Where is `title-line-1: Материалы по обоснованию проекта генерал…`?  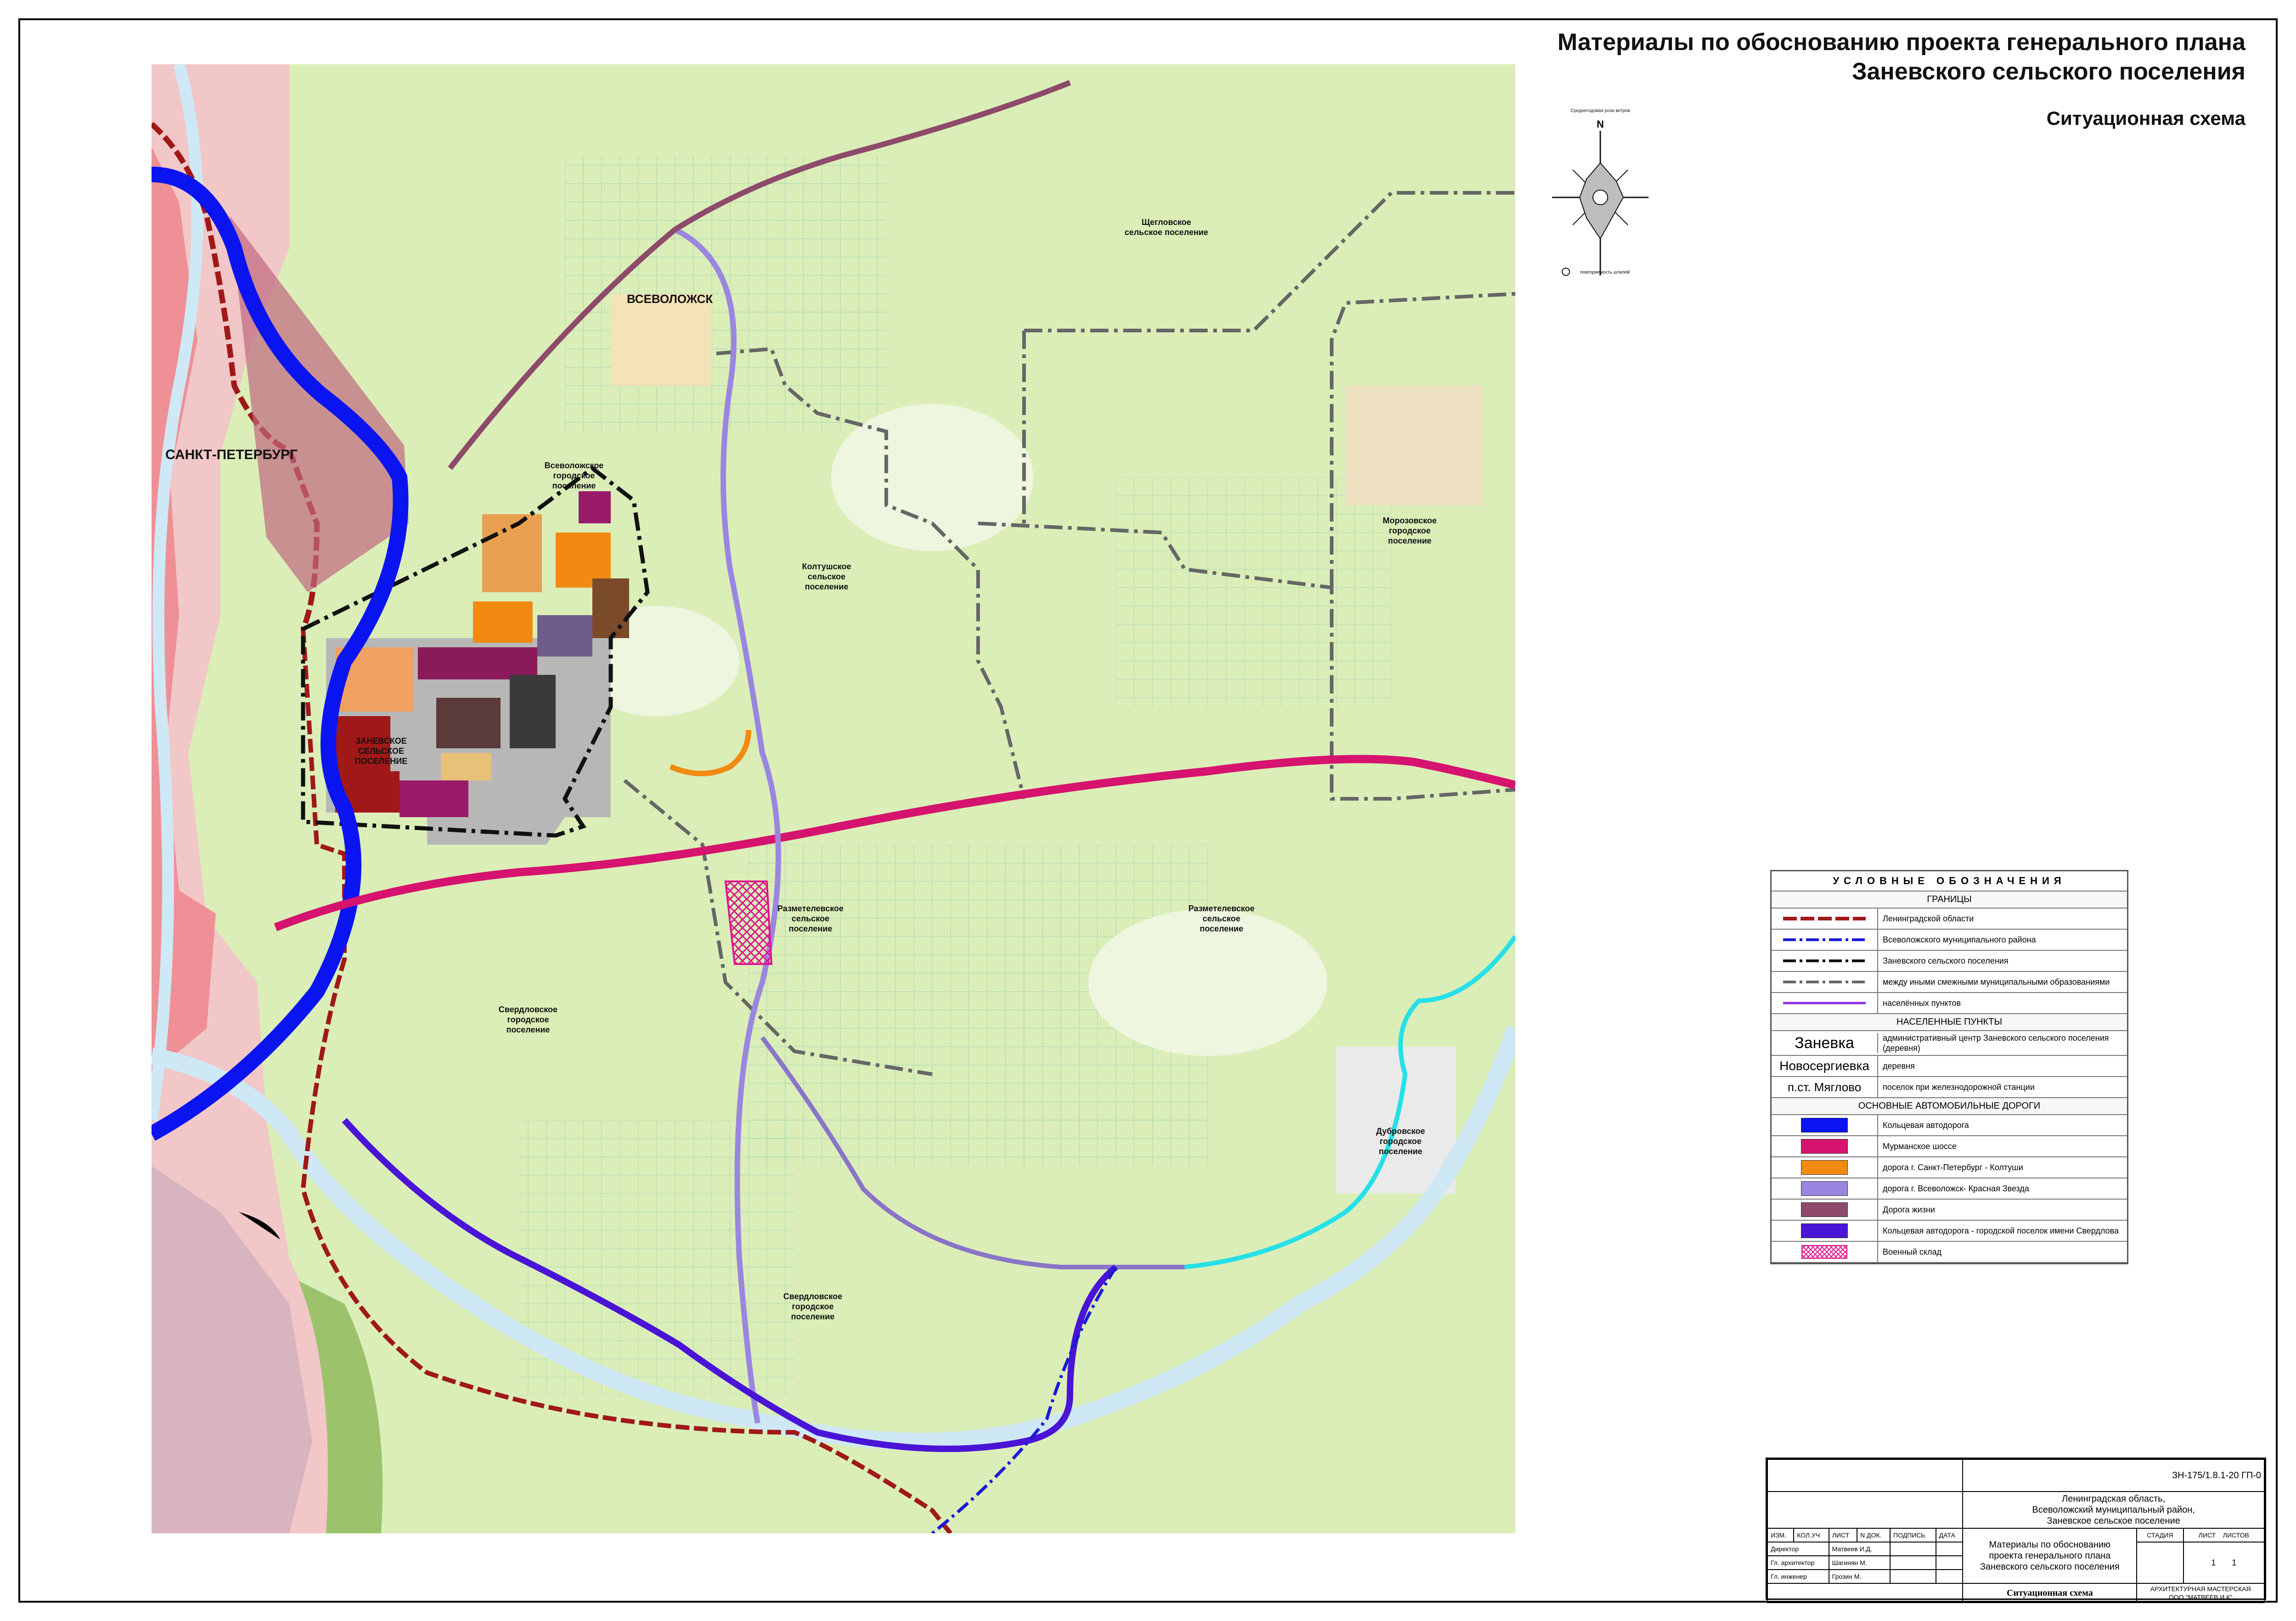
title-line-1: Материалы по обоснованию проекта генерал… is located at coordinates (1901, 42).